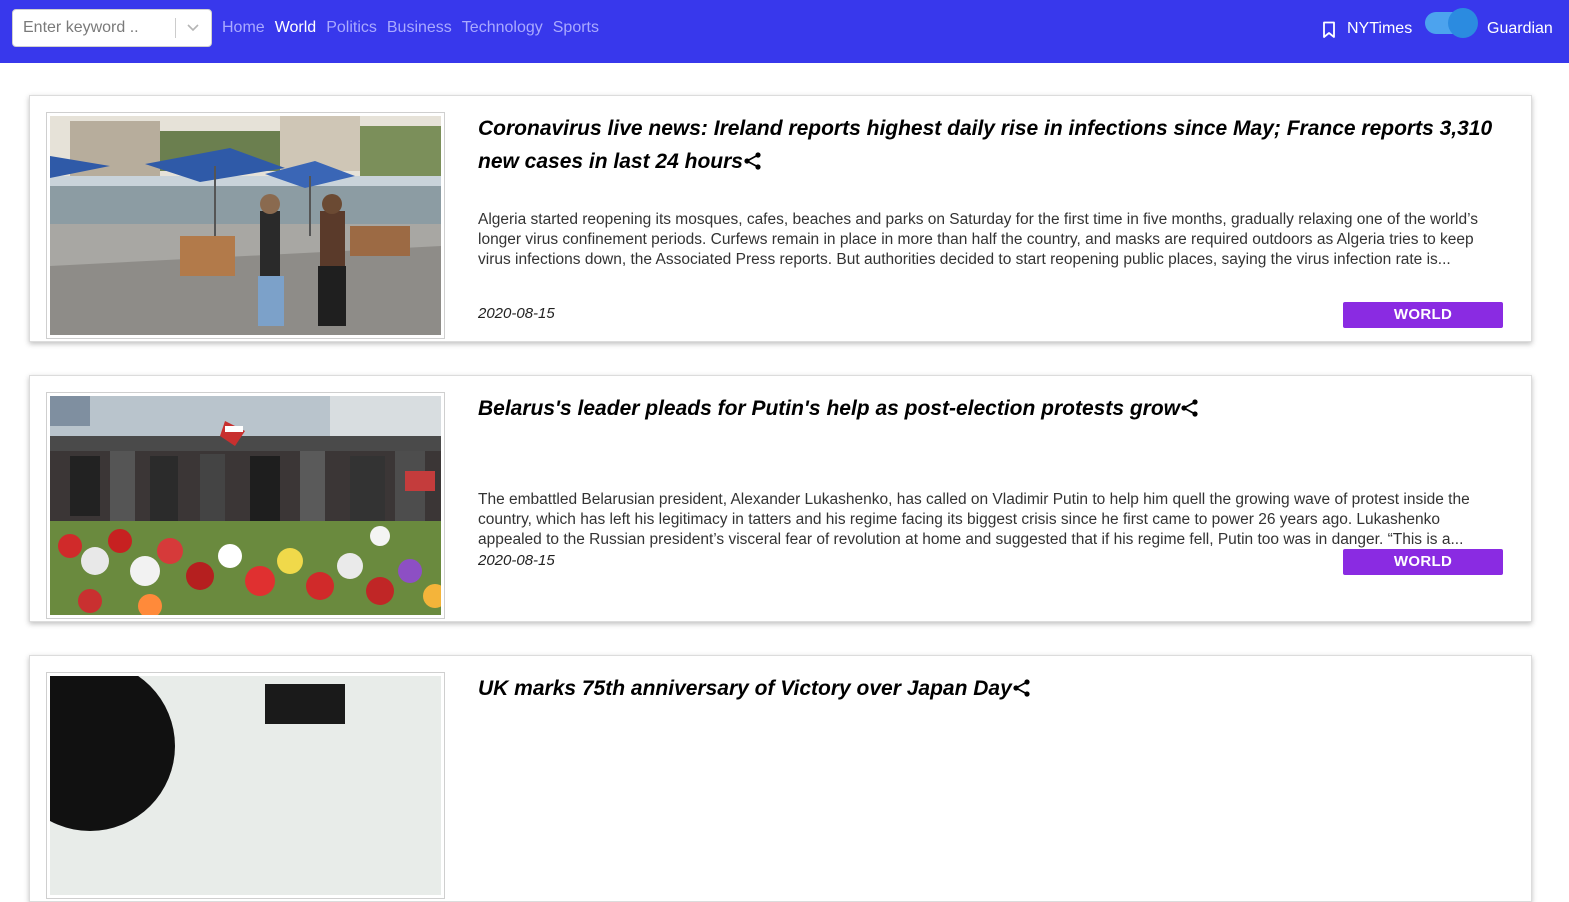  What do you see at coordinates (576, 28) in the screenshot?
I see `nav-link-sports: Sports` at bounding box center [576, 28].